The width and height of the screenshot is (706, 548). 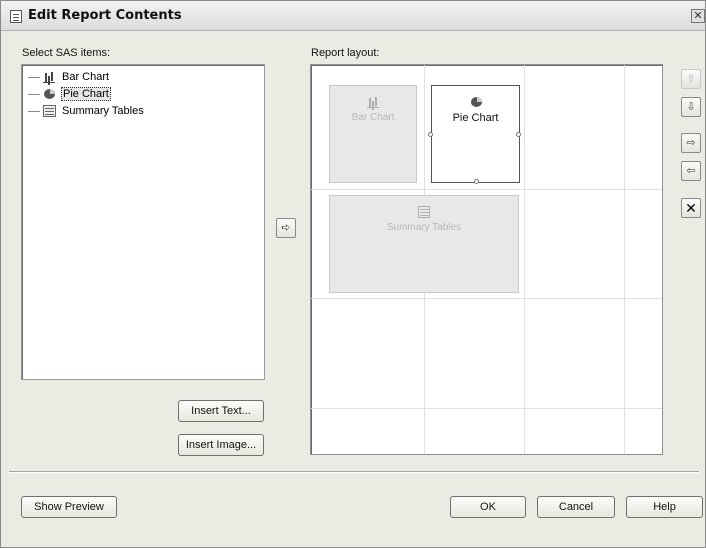 I want to click on show-preview-button: Show Preview, so click(x=69, y=507).